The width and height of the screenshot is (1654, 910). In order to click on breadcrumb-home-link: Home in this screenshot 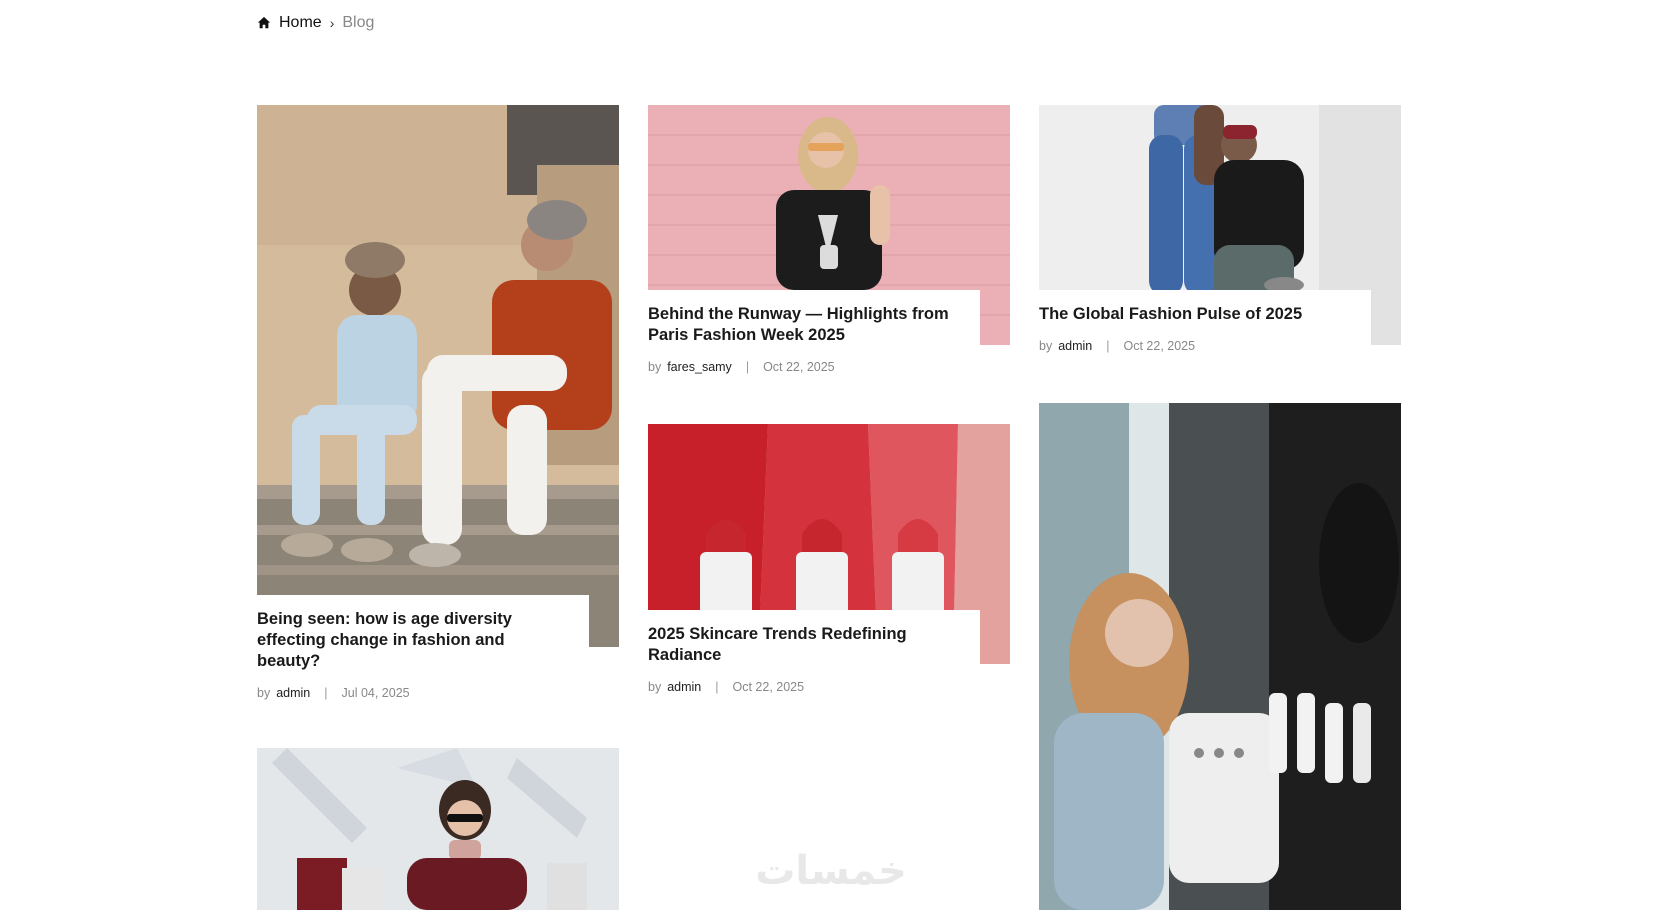, I will do `click(300, 23)`.